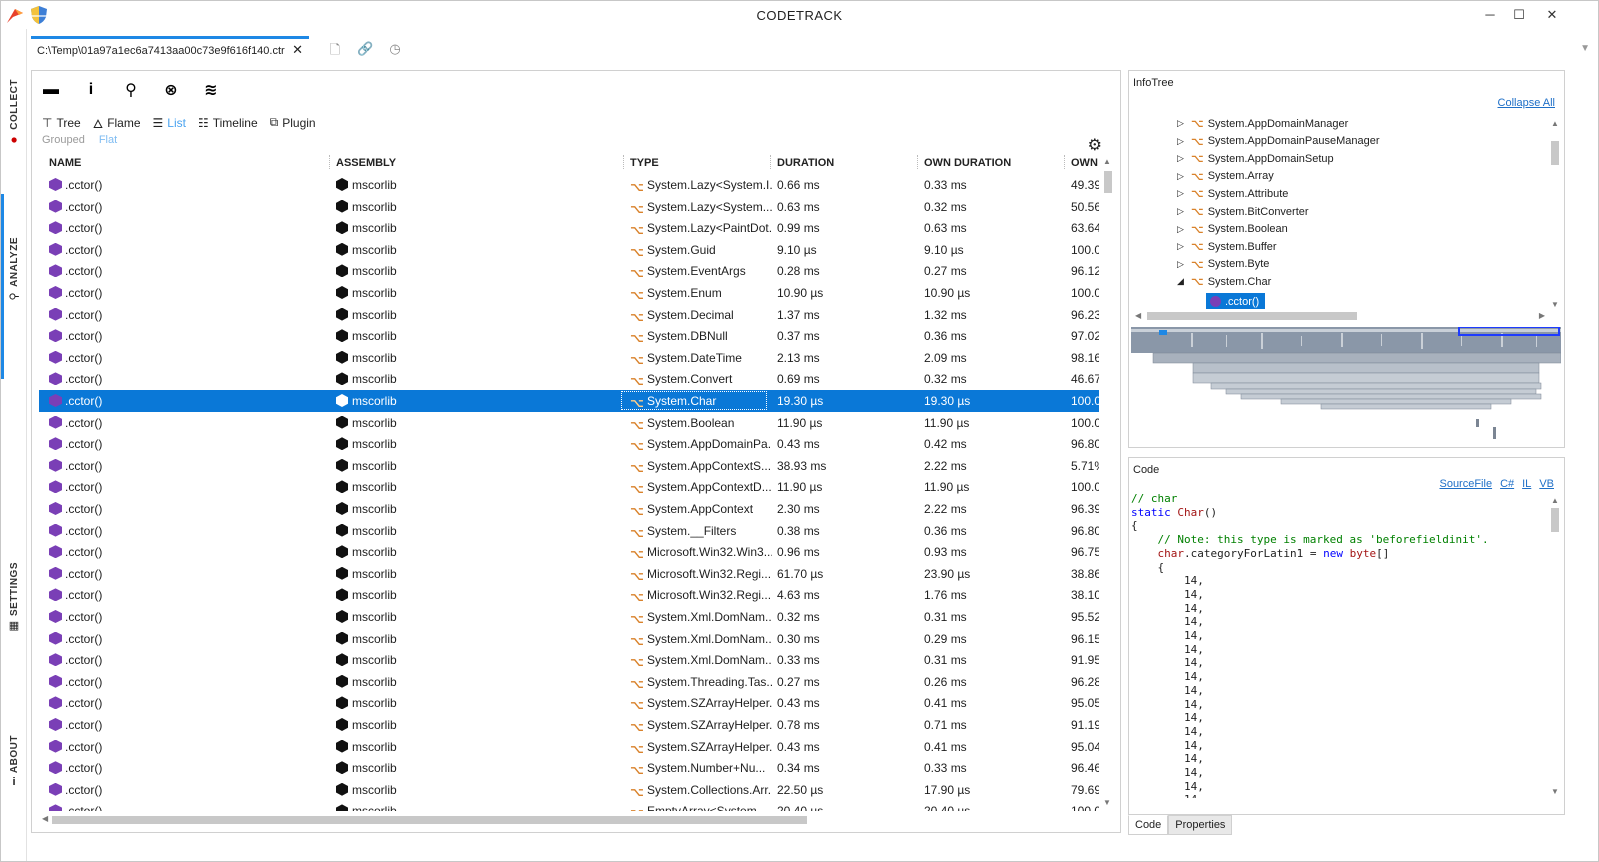 The image size is (1599, 862). I want to click on folder-icon: ▬, so click(51, 90).